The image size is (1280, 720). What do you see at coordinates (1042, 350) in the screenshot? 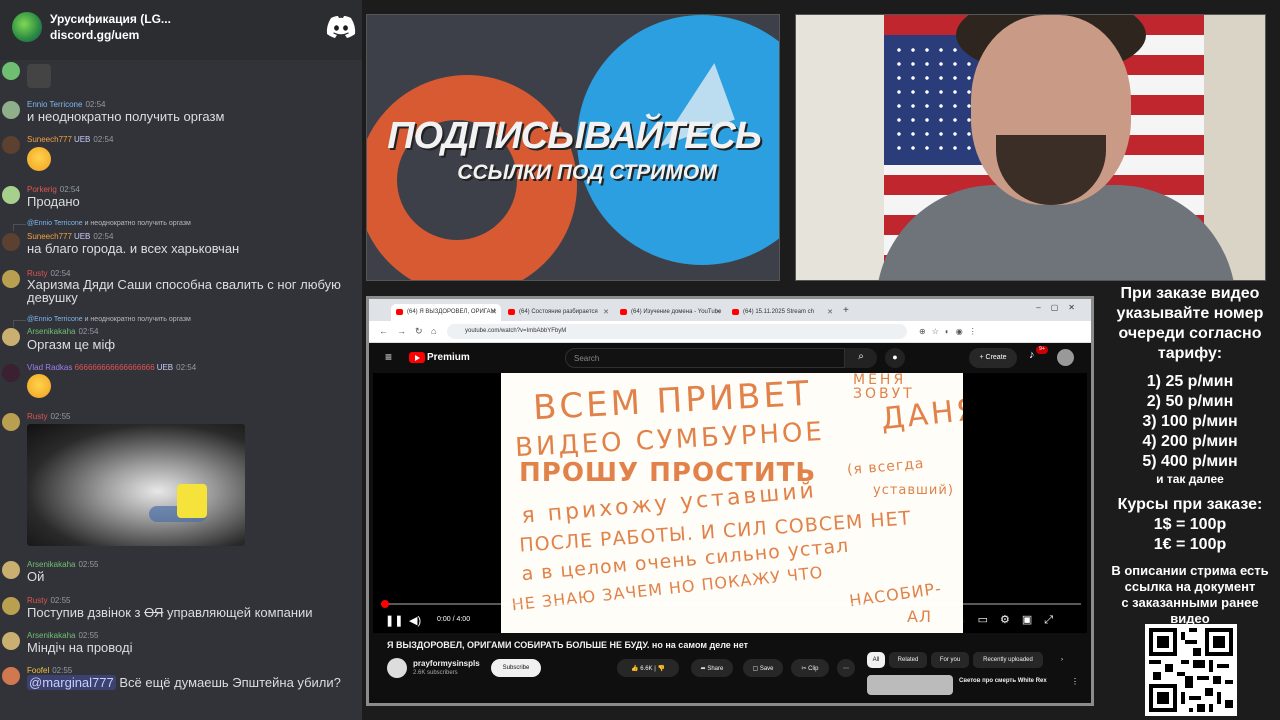
I see `notification-count-badge: 9+` at bounding box center [1042, 350].